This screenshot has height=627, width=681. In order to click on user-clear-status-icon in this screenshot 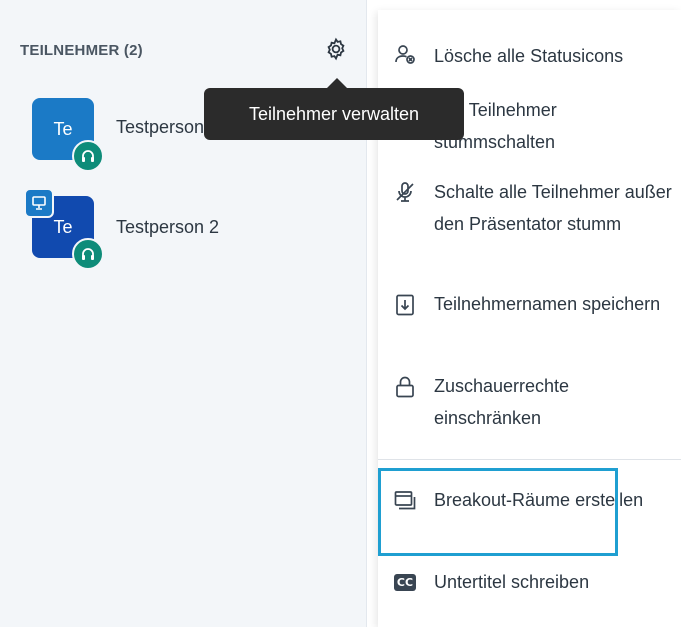, I will do `click(405, 54)`.